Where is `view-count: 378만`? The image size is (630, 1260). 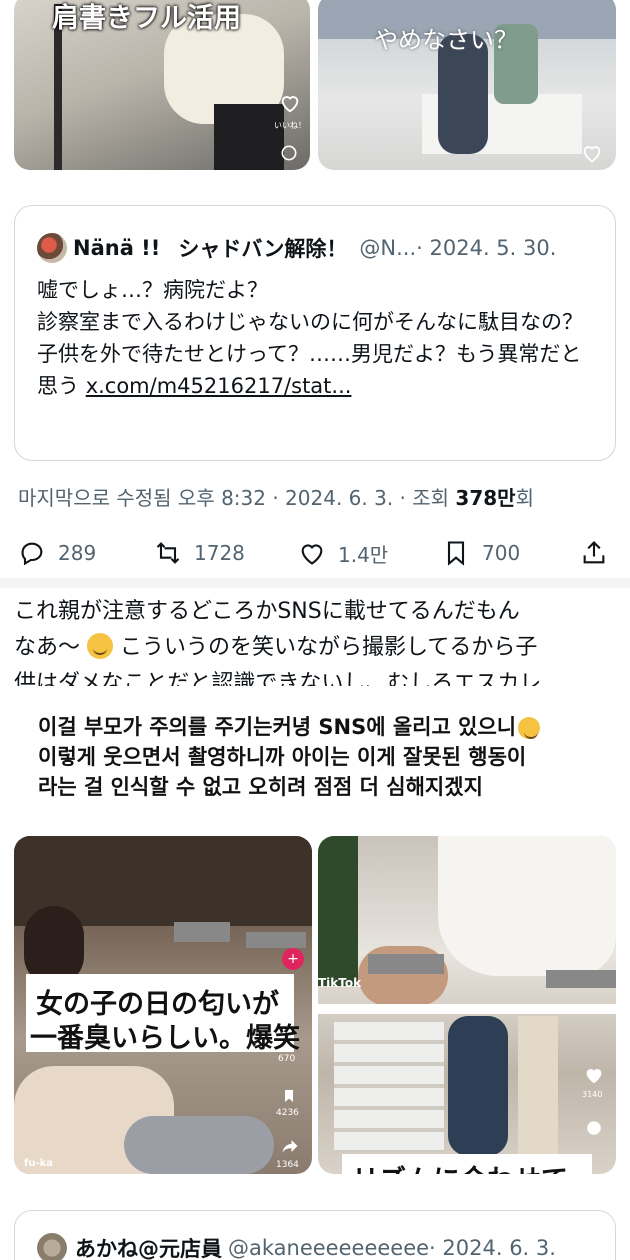
view-count: 378만 is located at coordinates (485, 498).